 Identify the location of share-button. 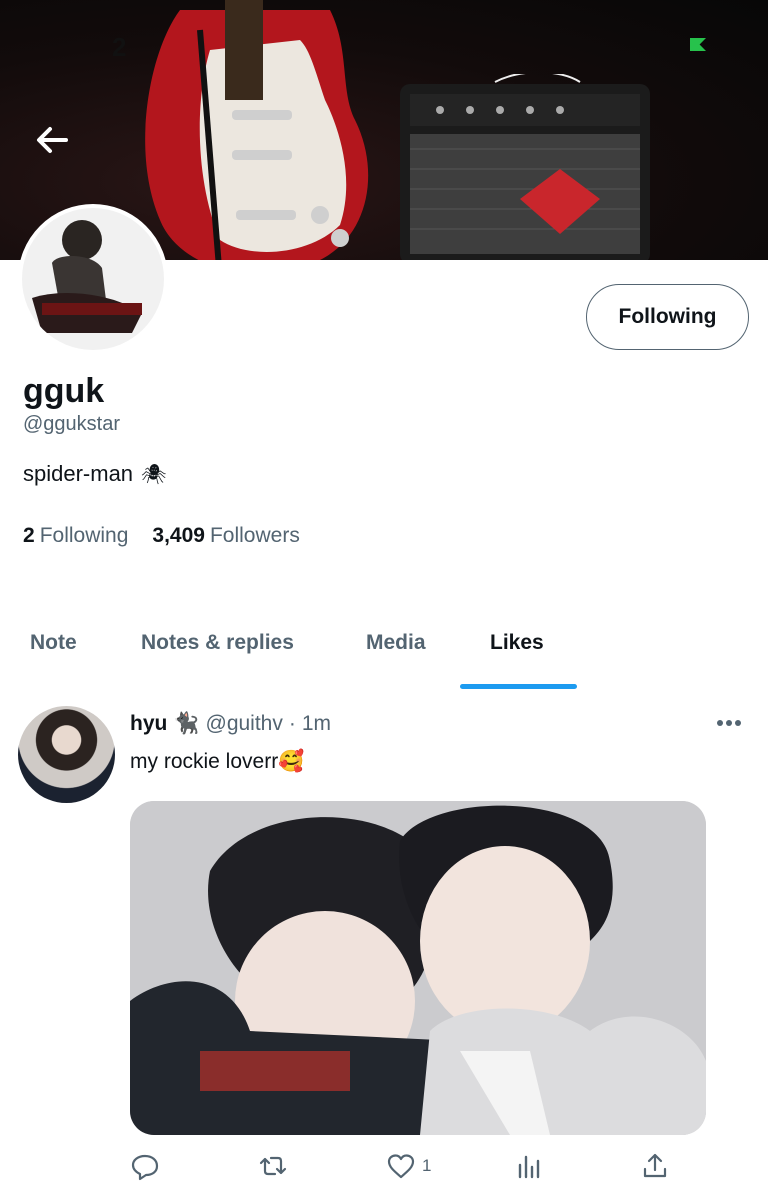
(655, 1166).